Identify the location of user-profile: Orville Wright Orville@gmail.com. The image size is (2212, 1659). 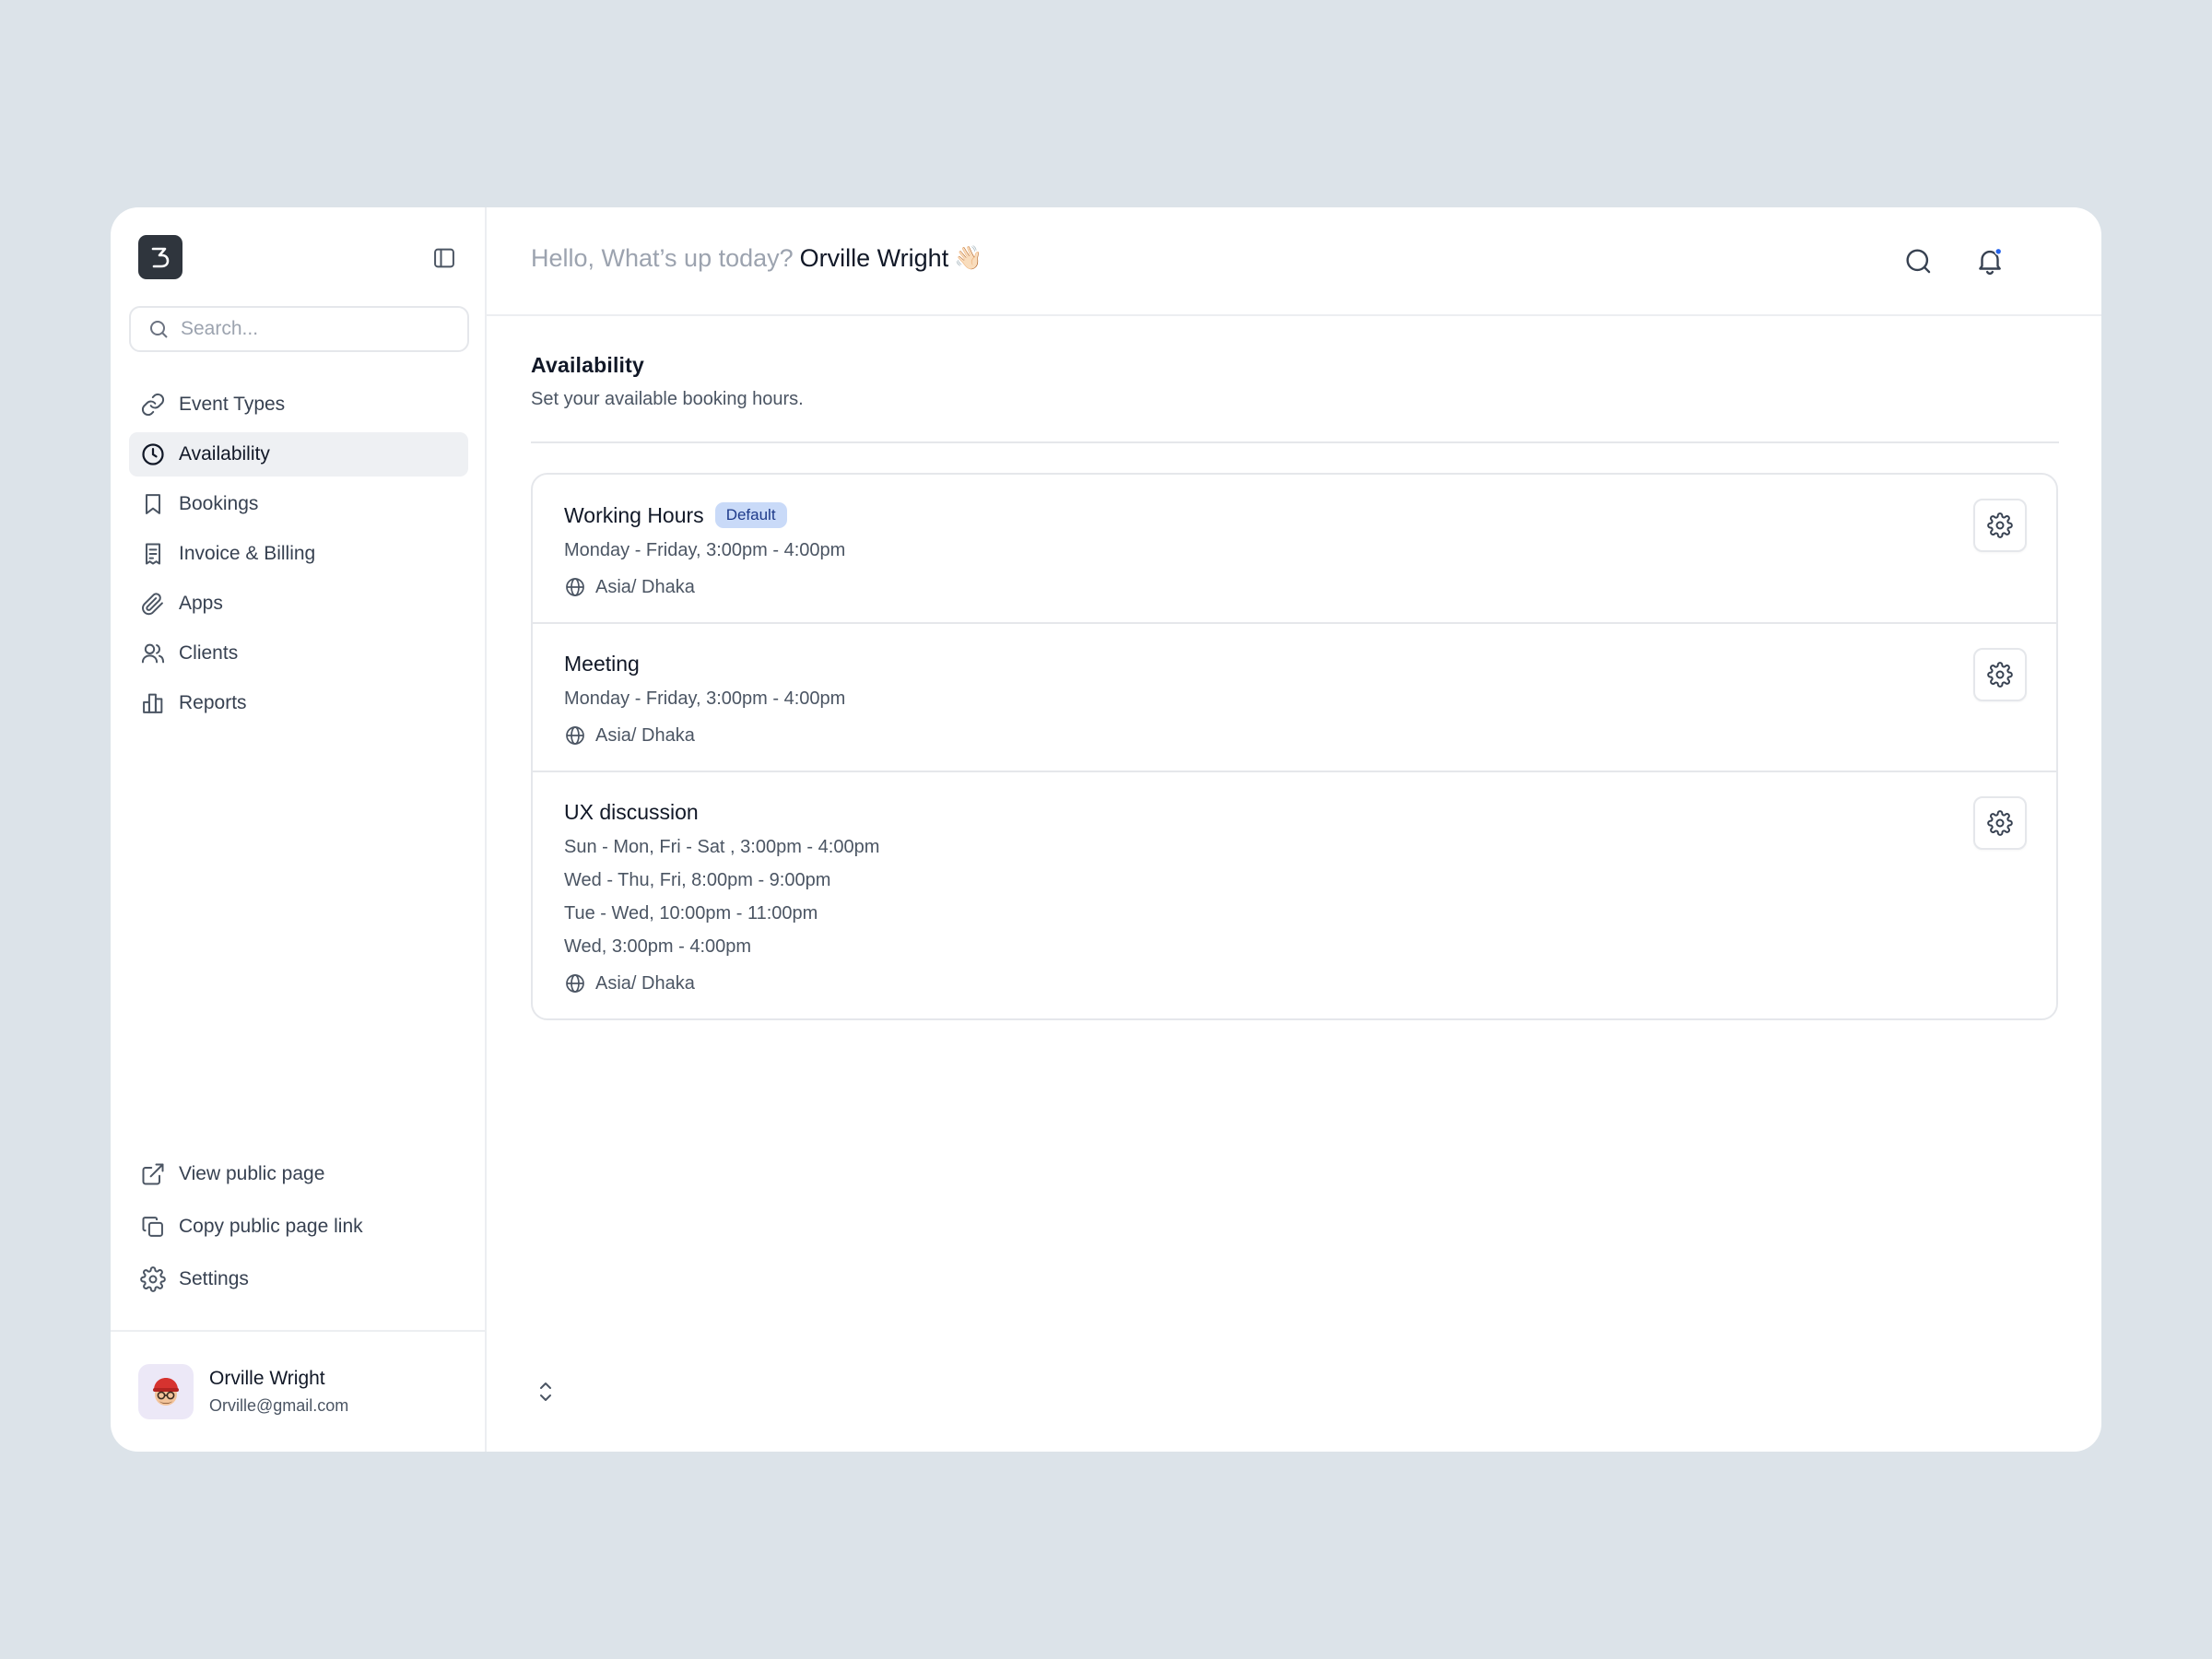
(331, 1391).